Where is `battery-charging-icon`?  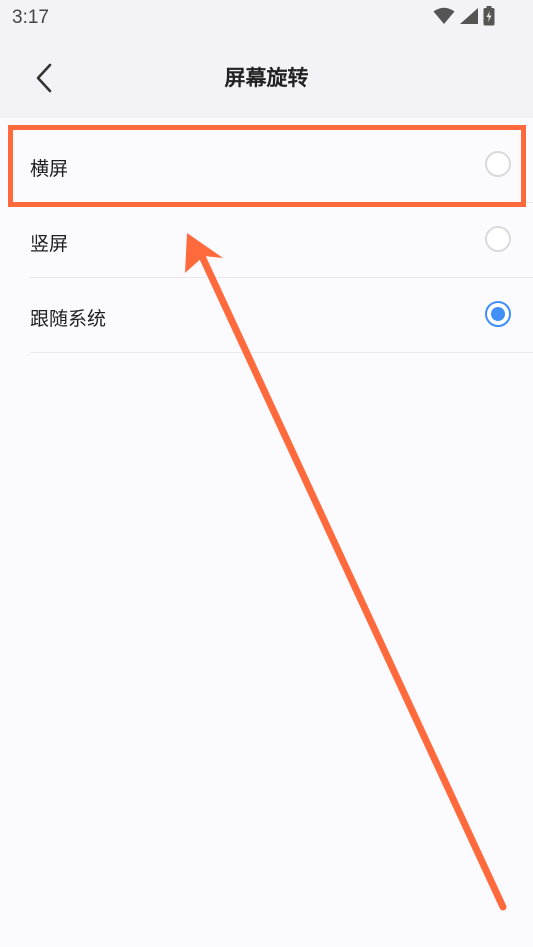 battery-charging-icon is located at coordinates (489, 18).